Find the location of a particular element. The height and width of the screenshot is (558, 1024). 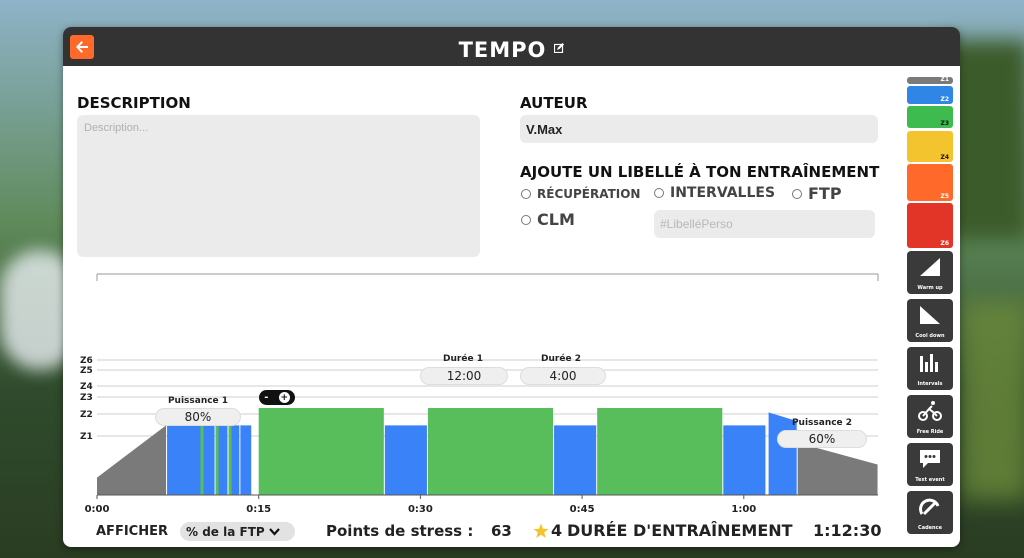

duration2-value: 4:00 is located at coordinates (563, 376).